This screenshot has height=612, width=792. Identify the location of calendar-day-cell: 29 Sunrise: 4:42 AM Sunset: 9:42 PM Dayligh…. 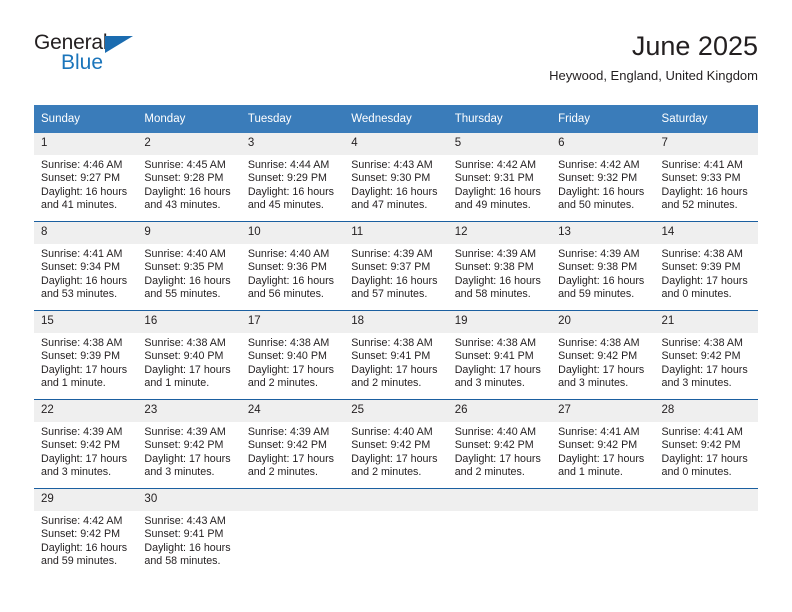
(86, 532).